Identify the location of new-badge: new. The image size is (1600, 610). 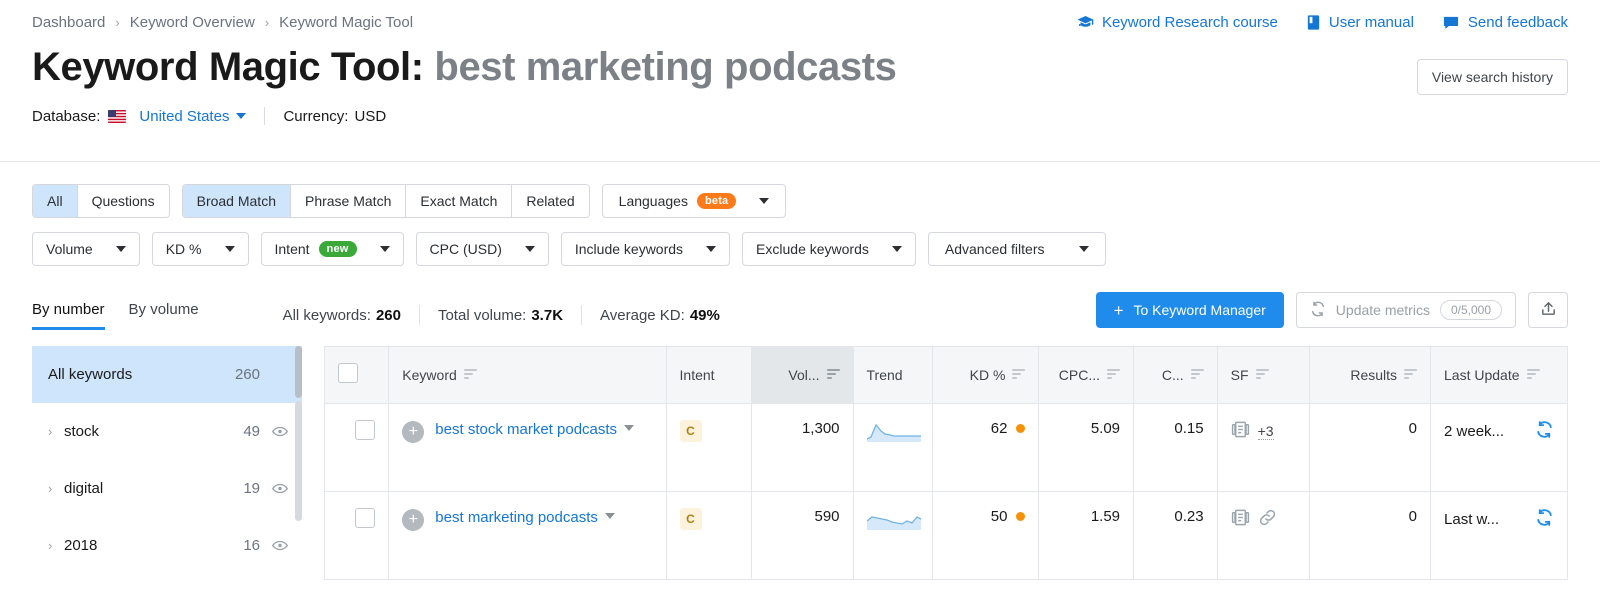
(337, 249).